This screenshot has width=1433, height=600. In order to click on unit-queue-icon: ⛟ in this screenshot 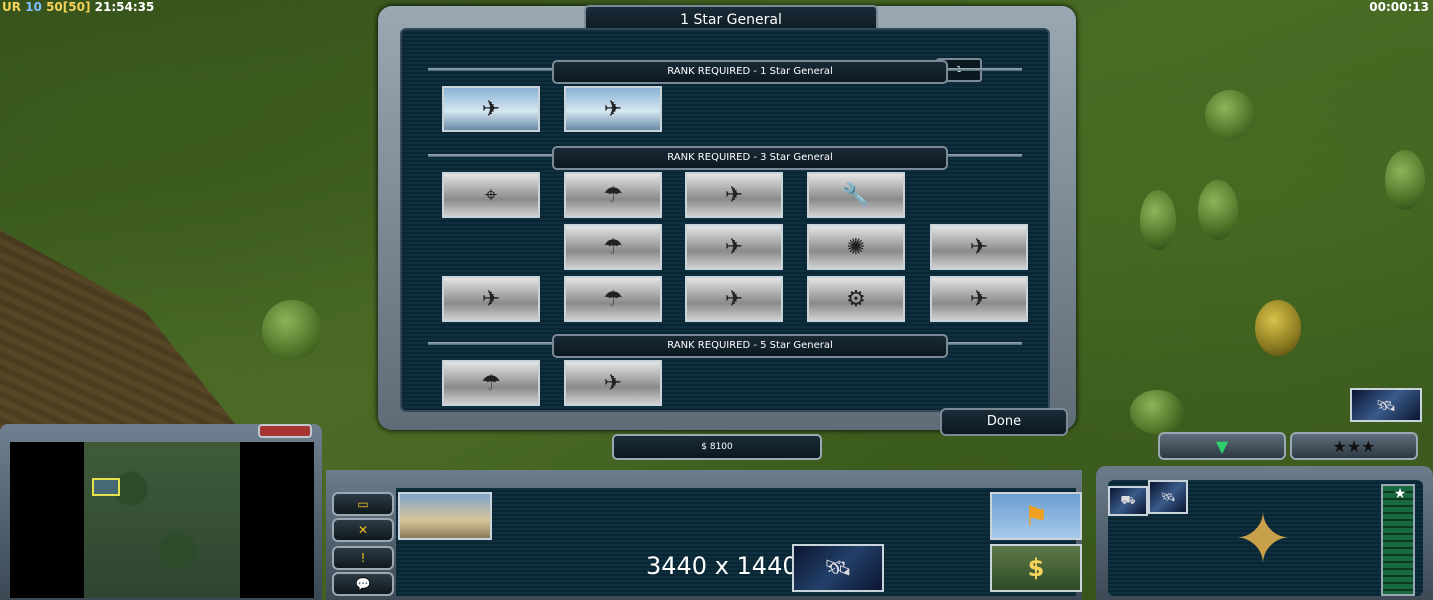, I will do `click(1128, 501)`.